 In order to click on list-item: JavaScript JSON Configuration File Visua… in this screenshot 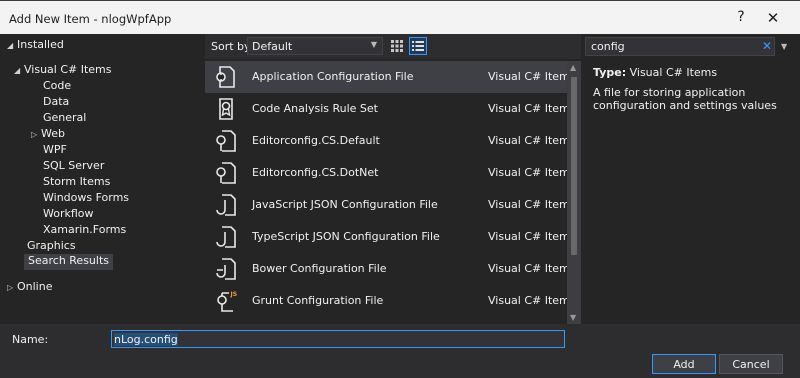, I will do `click(386, 205)`.